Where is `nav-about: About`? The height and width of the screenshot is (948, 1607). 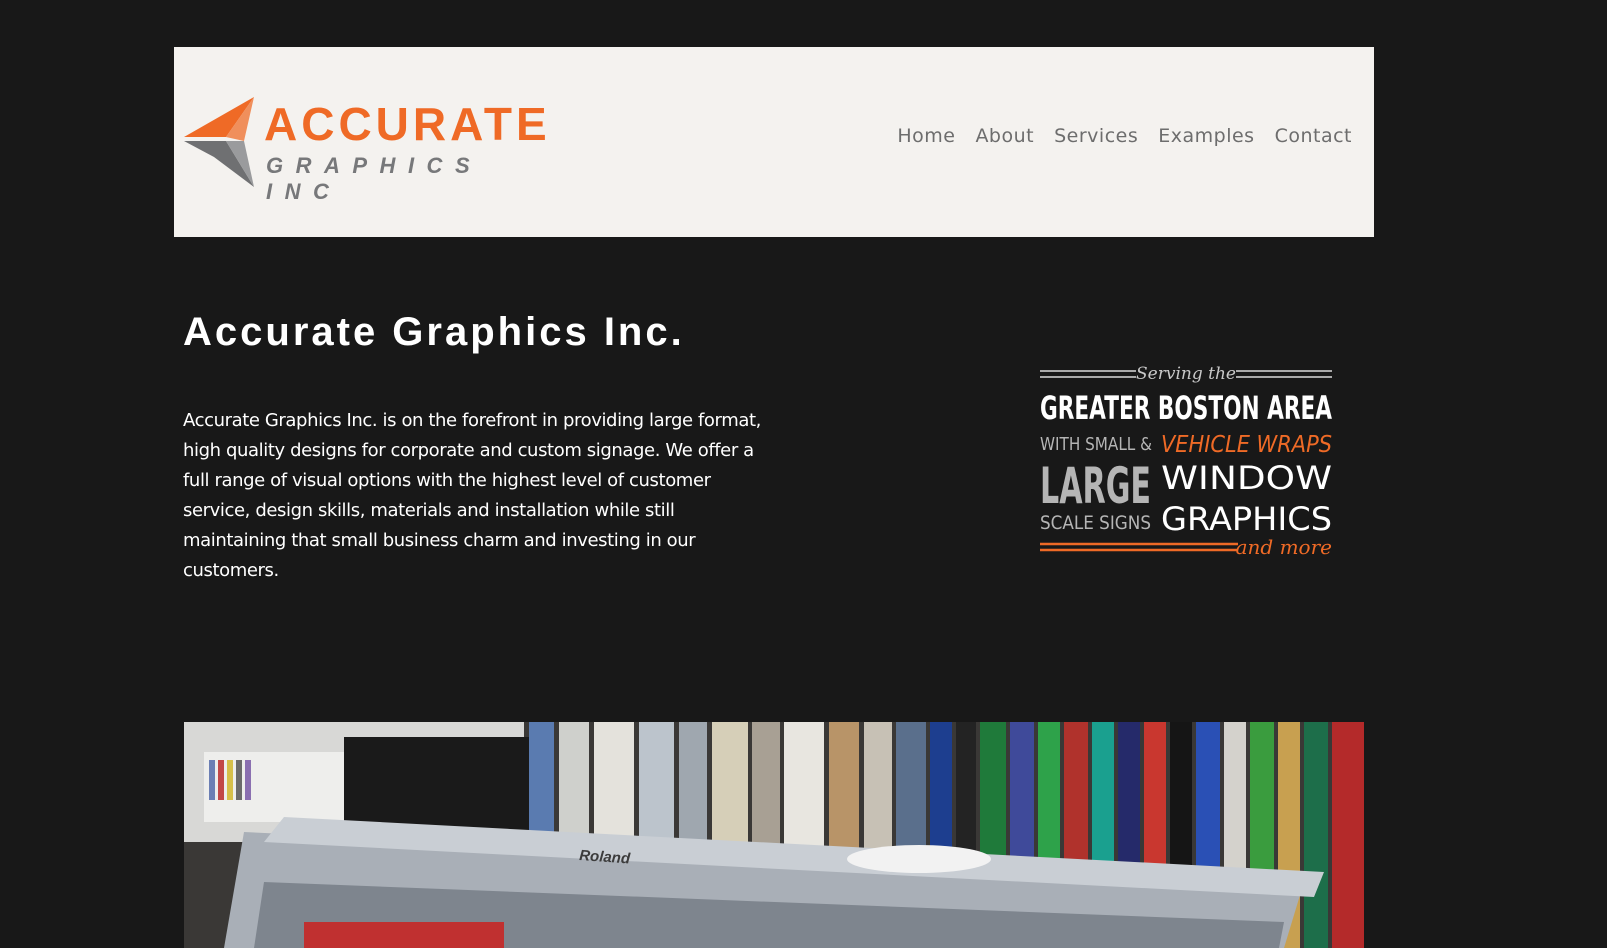
nav-about: About is located at coordinates (1004, 136).